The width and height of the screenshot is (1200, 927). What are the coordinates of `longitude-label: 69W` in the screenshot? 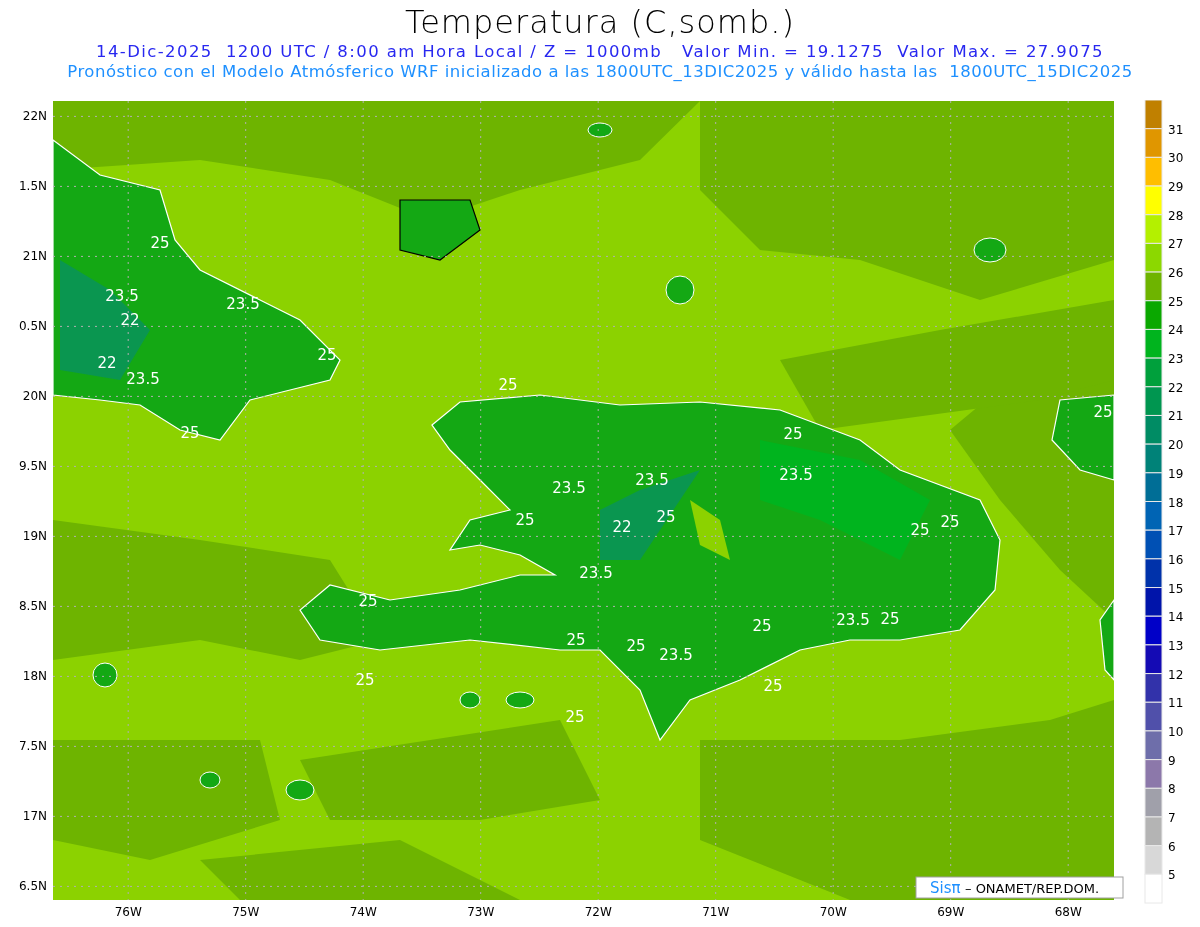 It's located at (951, 912).